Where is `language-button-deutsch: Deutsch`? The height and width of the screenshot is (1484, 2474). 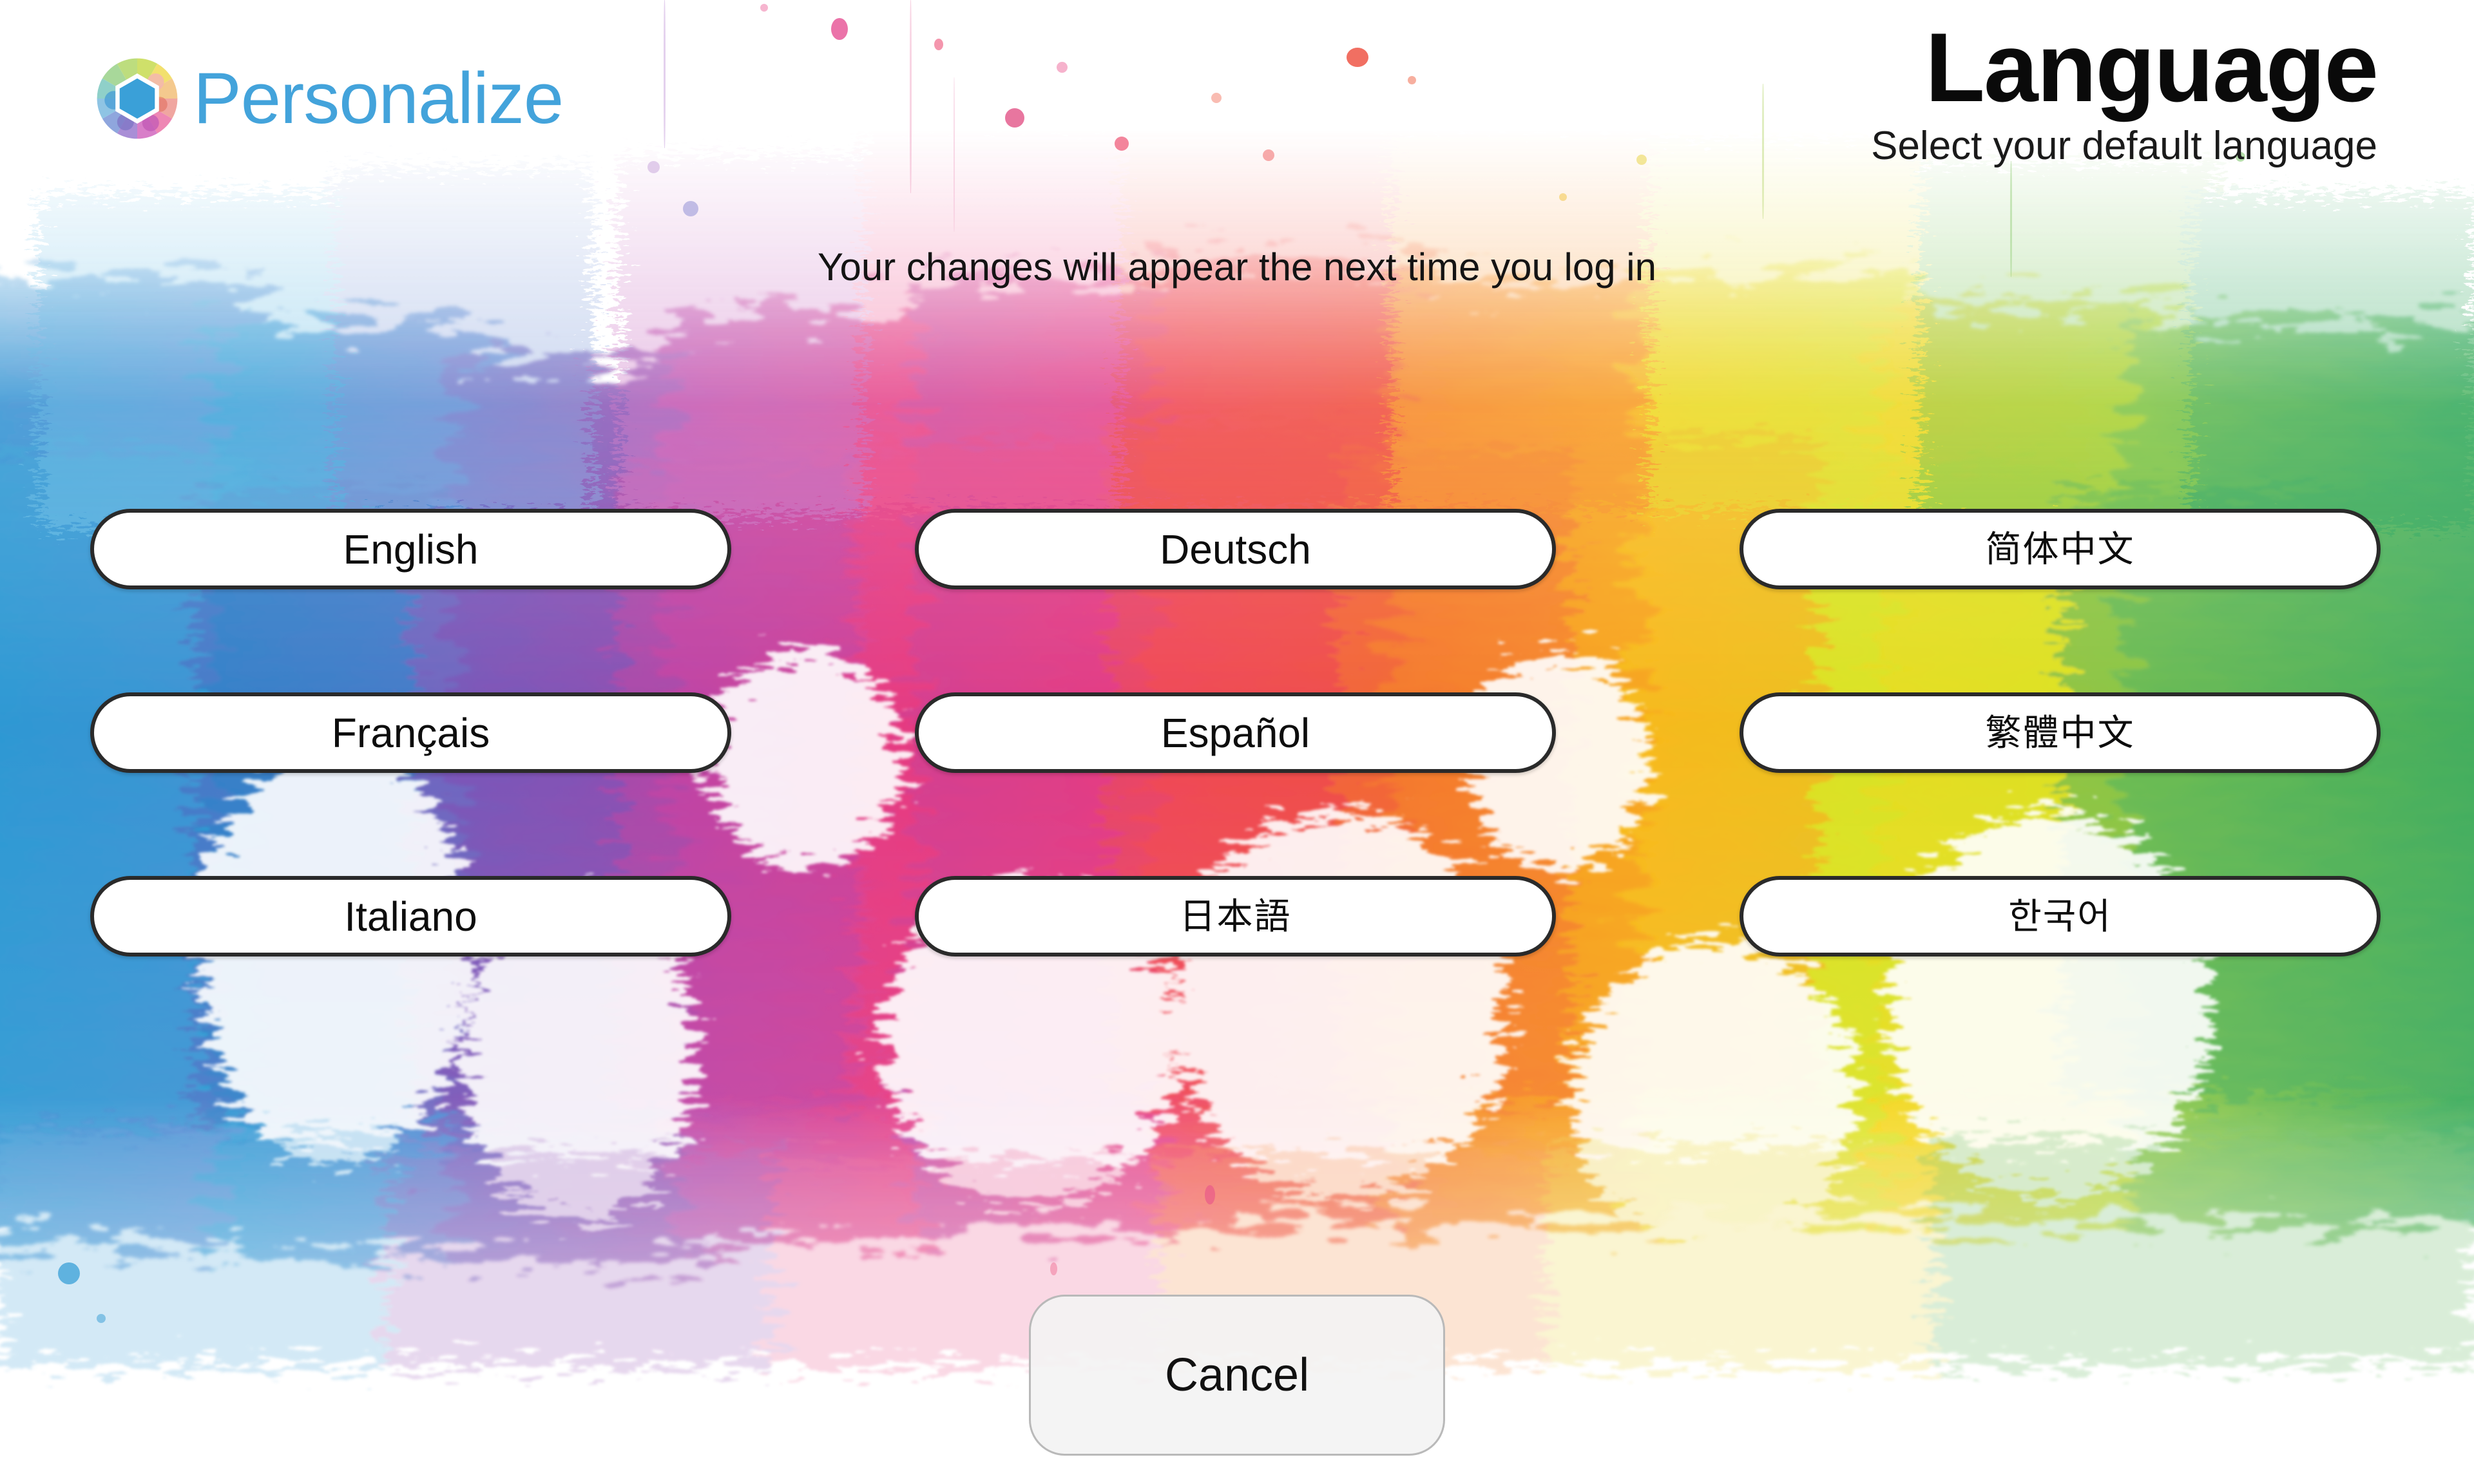 language-button-deutsch: Deutsch is located at coordinates (1235, 549).